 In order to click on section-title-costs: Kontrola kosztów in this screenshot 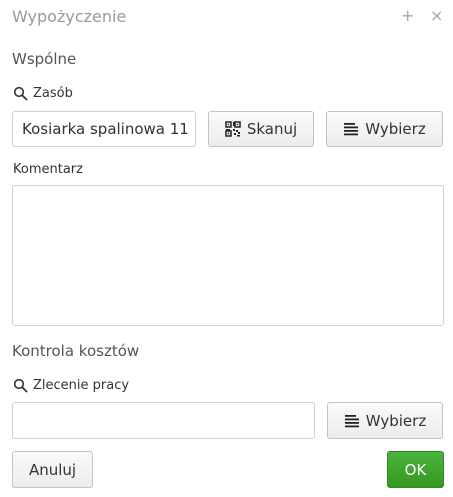, I will do `click(76, 351)`.